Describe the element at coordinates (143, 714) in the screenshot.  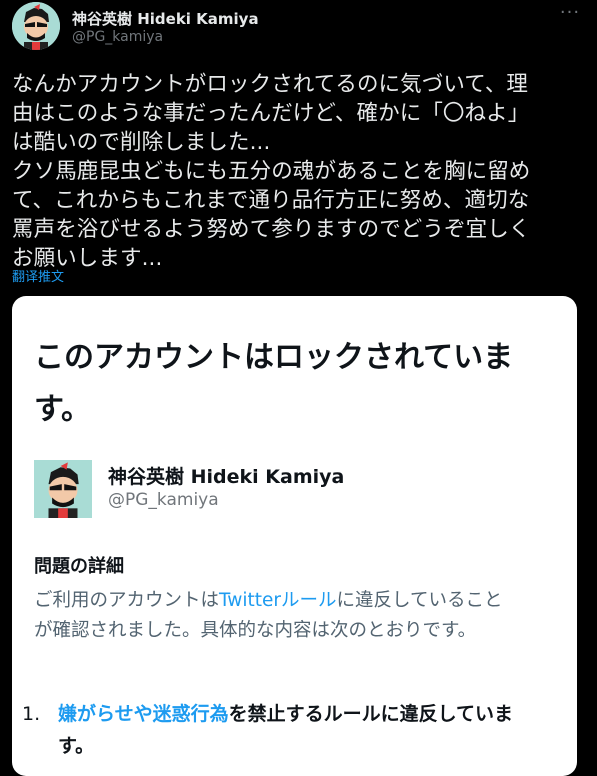
I see `harassment-link: 嫌がらせや迷惑行為` at that location.